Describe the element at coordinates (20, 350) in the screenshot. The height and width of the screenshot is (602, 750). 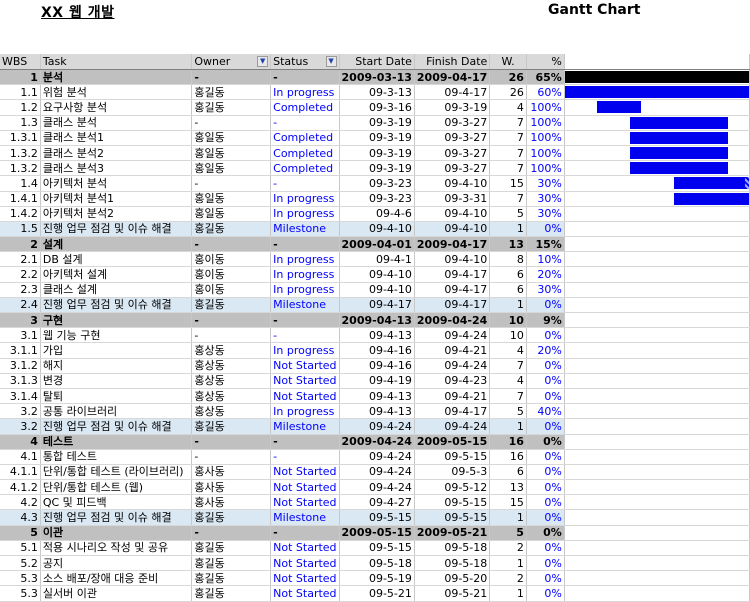
I see `wbs-cell: 3.1.1` at that location.